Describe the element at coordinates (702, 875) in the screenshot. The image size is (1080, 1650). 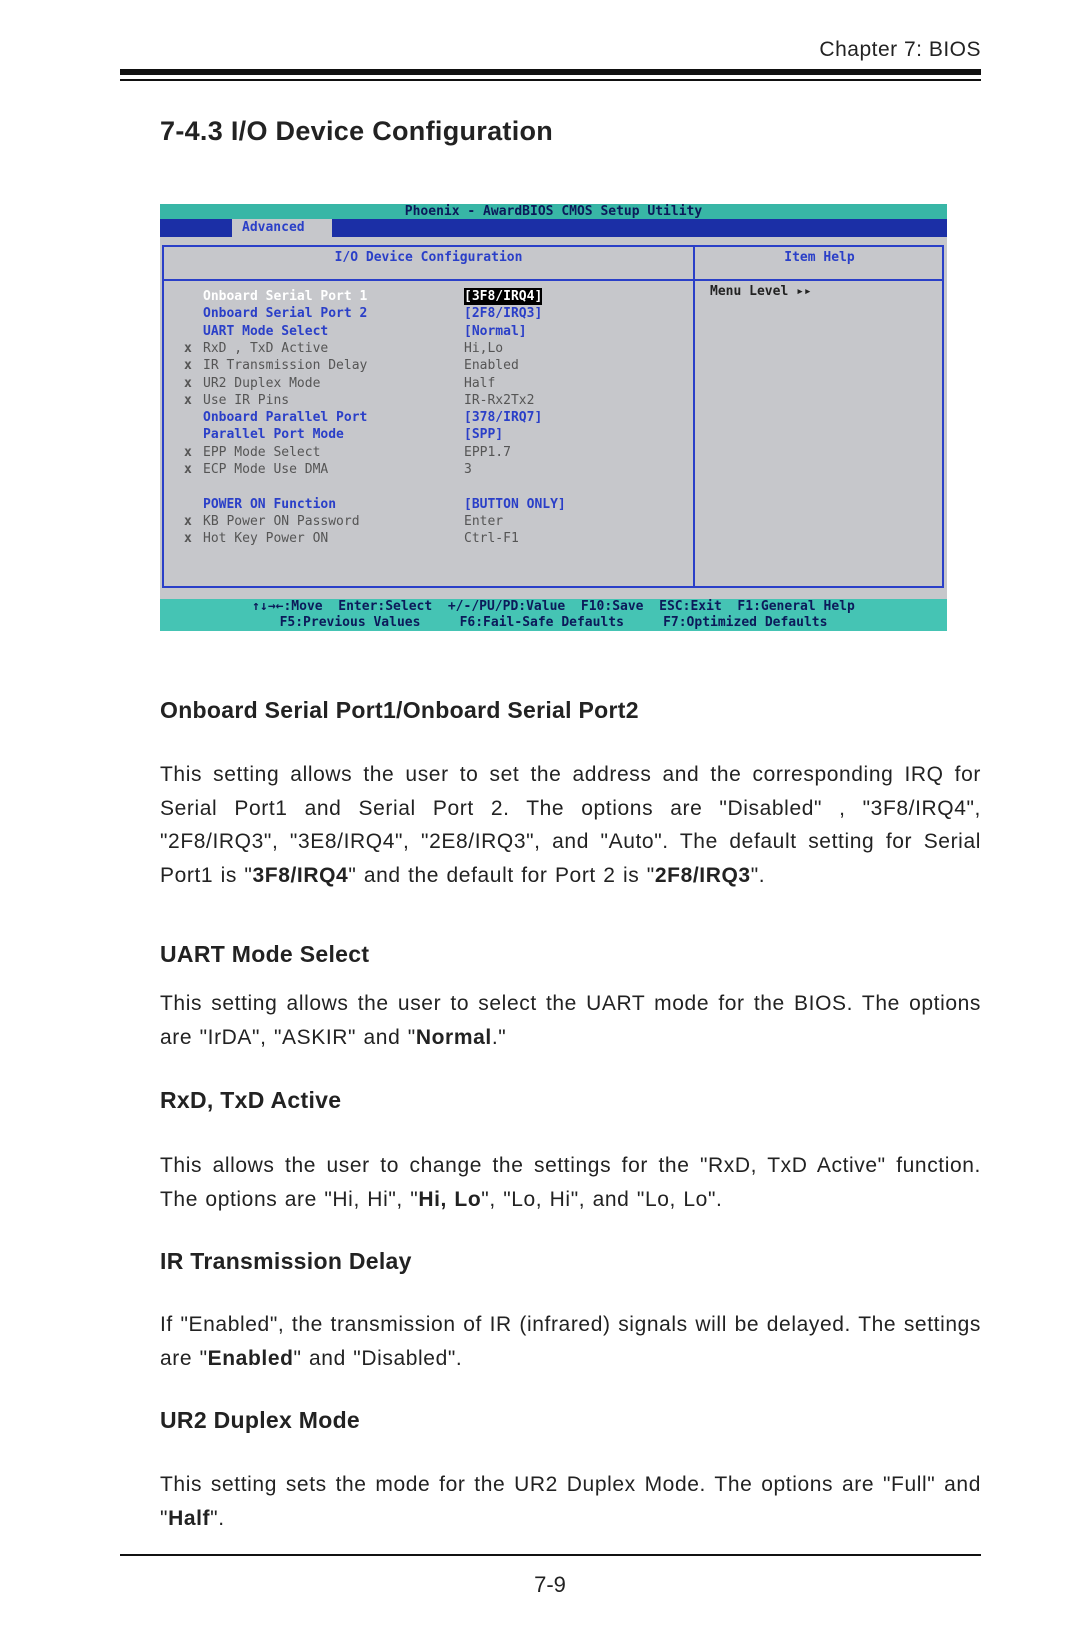
I see `default-value: 2F8/IRQ3` at that location.